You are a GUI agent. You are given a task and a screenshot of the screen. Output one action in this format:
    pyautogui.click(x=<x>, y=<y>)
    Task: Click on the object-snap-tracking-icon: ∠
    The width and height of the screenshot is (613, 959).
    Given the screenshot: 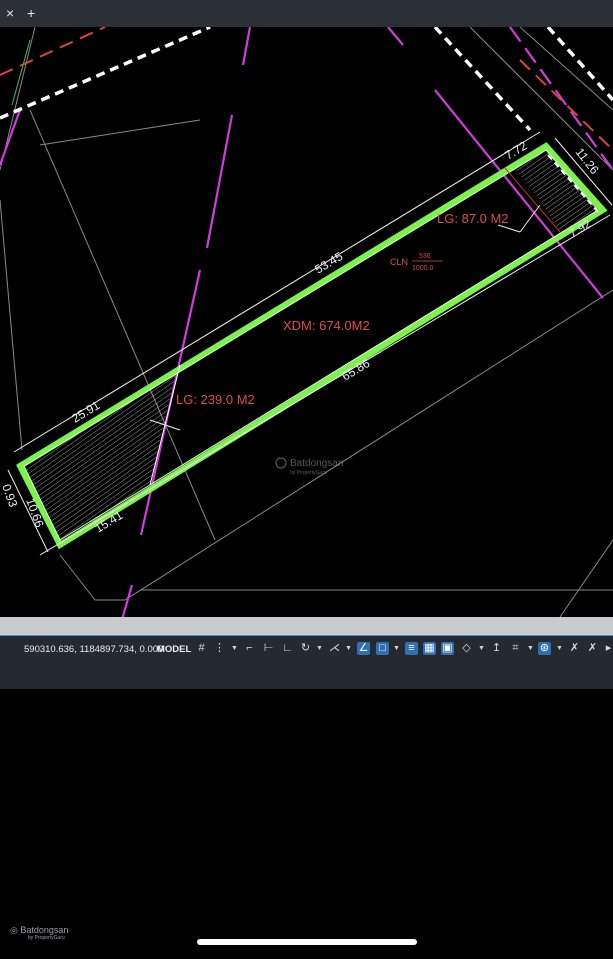 What is the action you would take?
    pyautogui.click(x=363, y=648)
    